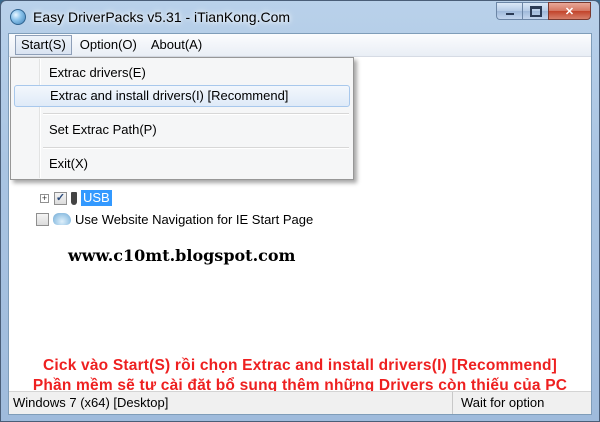 The width and height of the screenshot is (600, 422). I want to click on window-title: Easy DriverPacks v5.31 - iTianKong.Com, so click(162, 17).